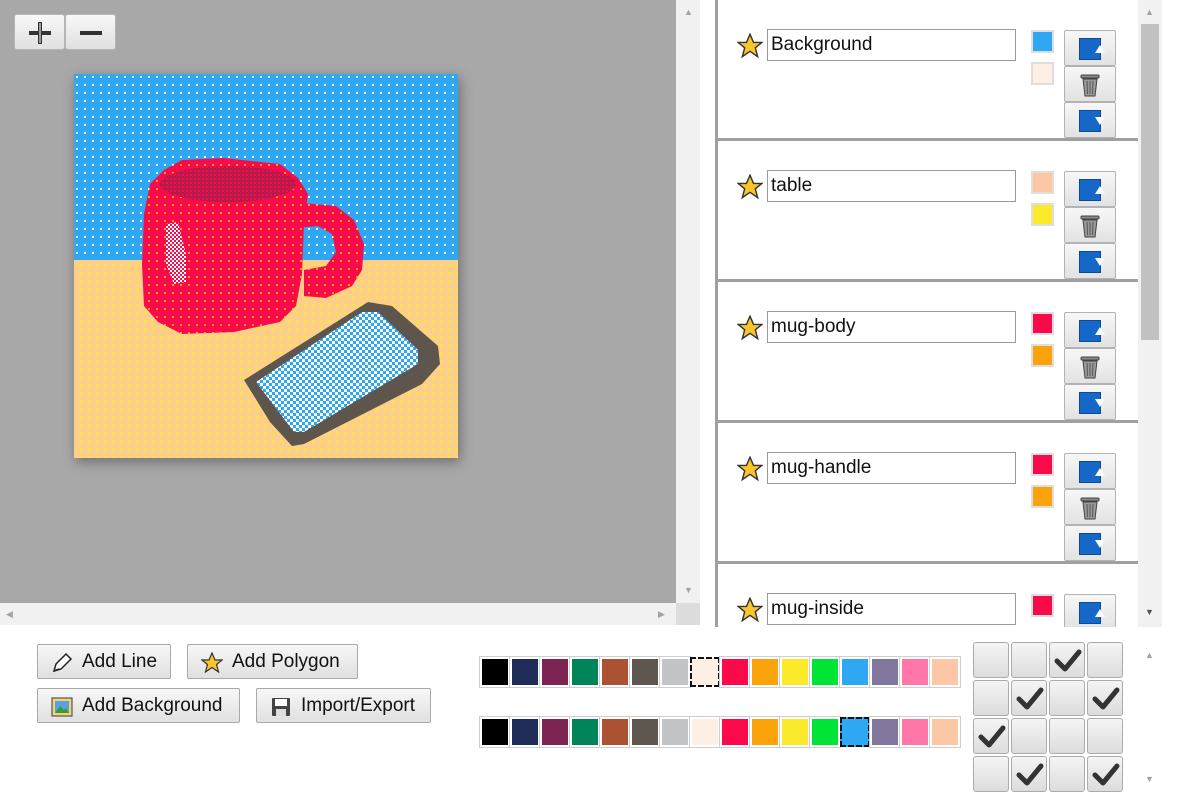  What do you see at coordinates (688, 301) in the screenshot?
I see `canvas-vertical-scrollbar: ▲ ▼` at bounding box center [688, 301].